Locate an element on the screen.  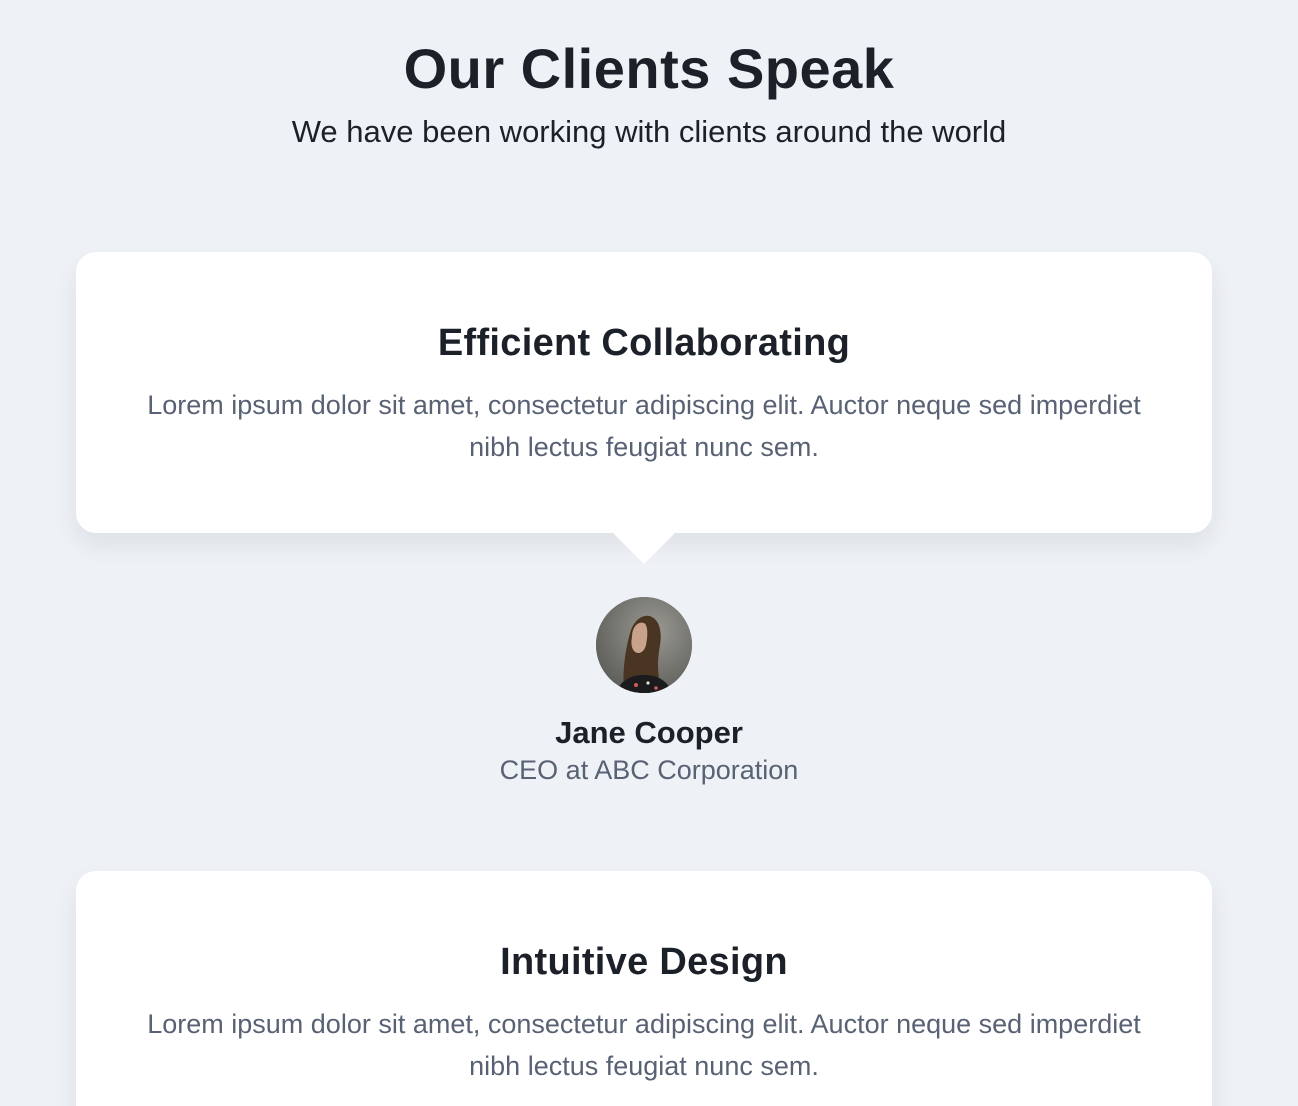
client-name: Jane Cooper is located at coordinates (649, 732).